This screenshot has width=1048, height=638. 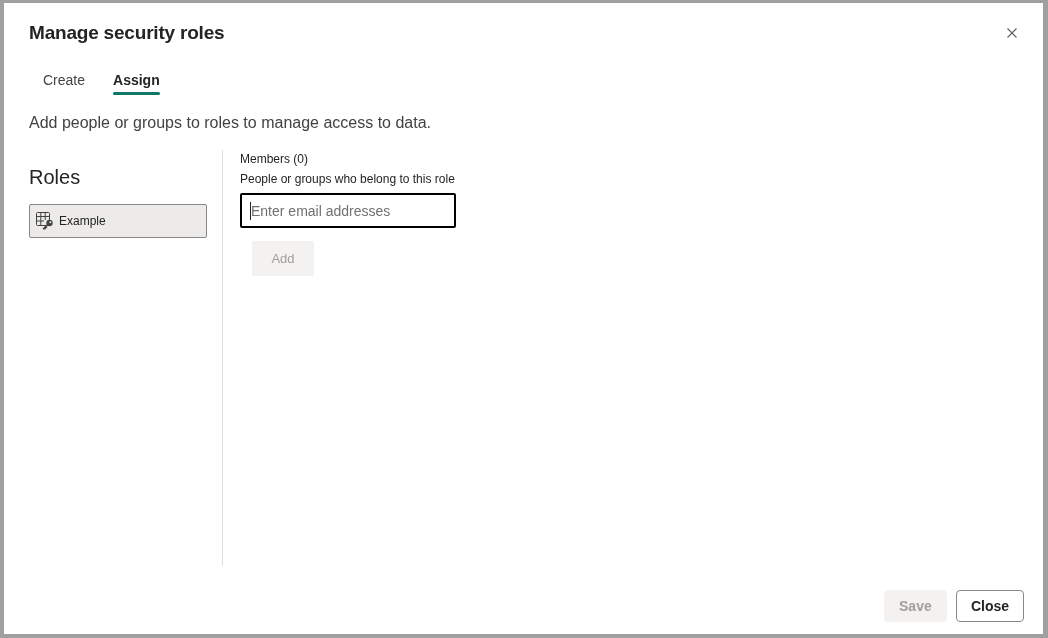 What do you see at coordinates (55, 177) in the screenshot?
I see `roles-heading: Roles` at bounding box center [55, 177].